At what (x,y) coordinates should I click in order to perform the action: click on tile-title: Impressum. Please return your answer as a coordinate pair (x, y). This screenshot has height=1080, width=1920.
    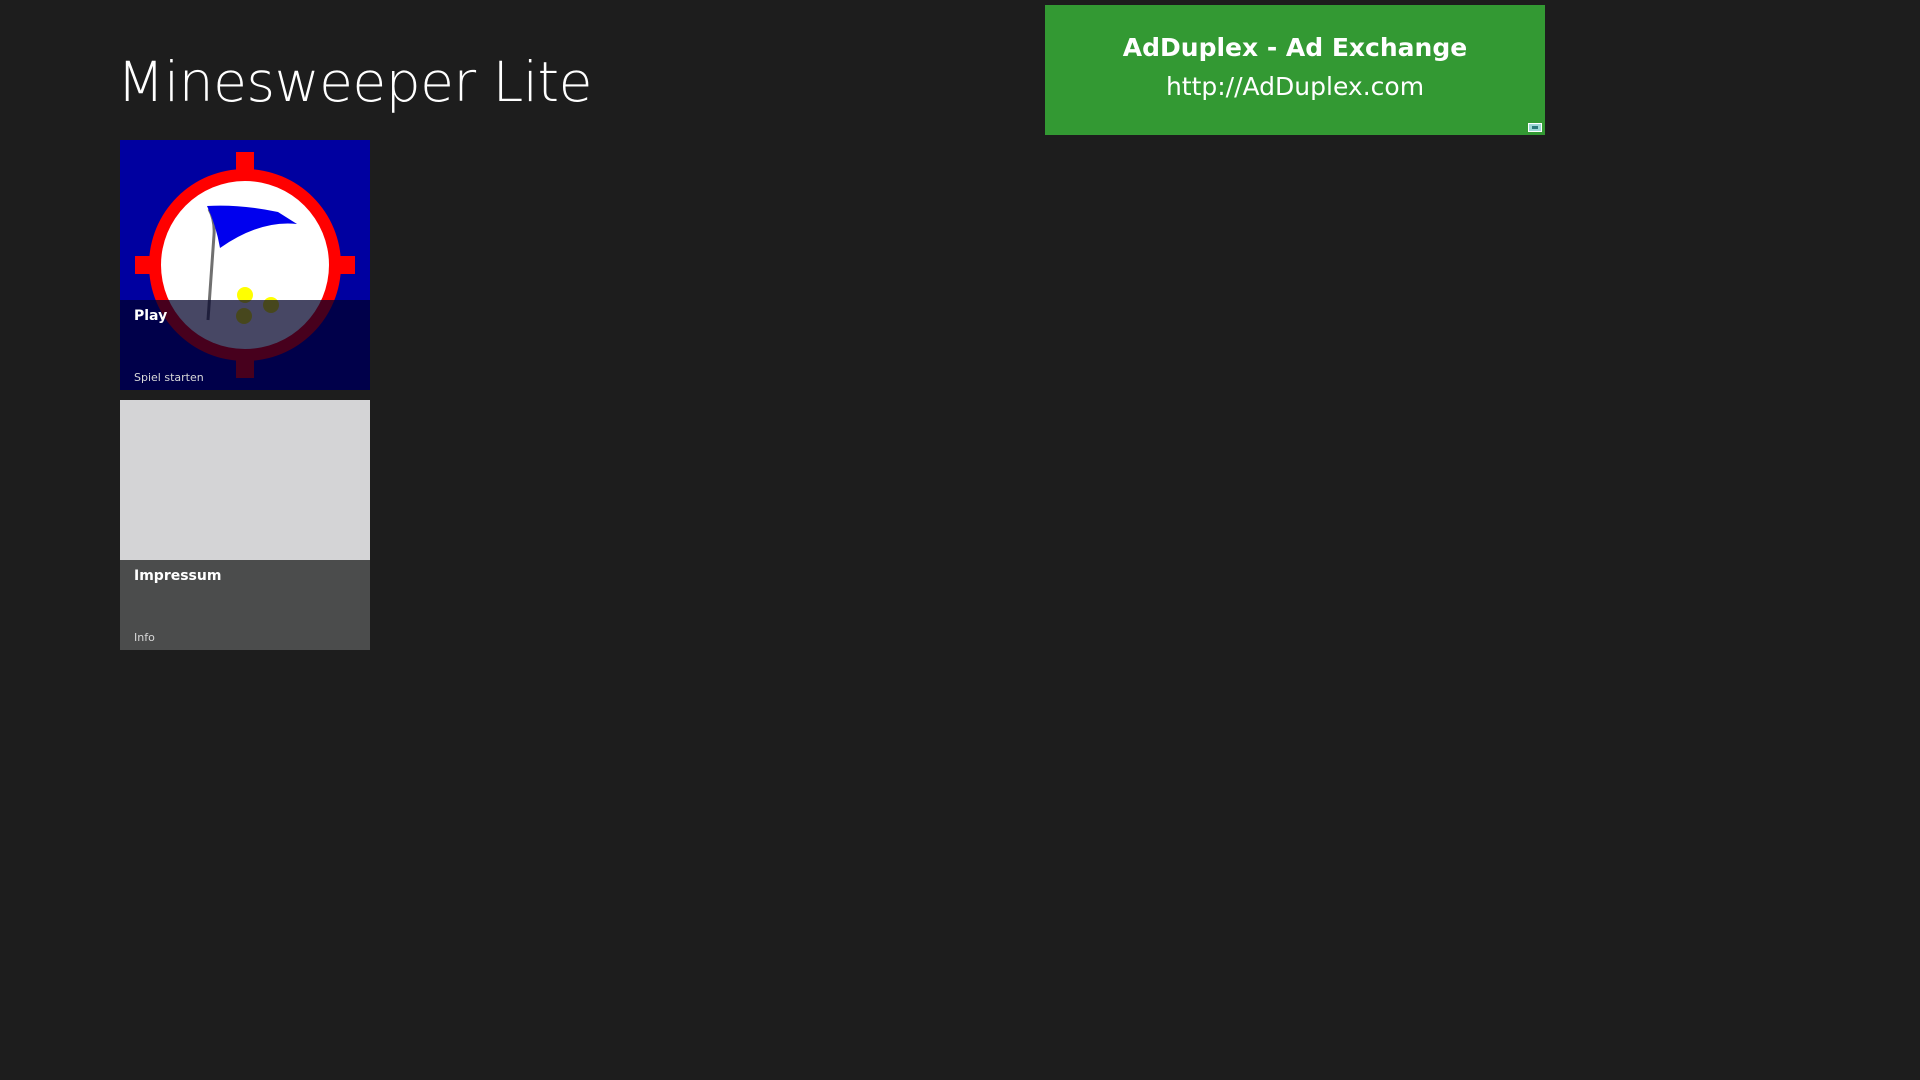
    Looking at the image, I should click on (178, 576).